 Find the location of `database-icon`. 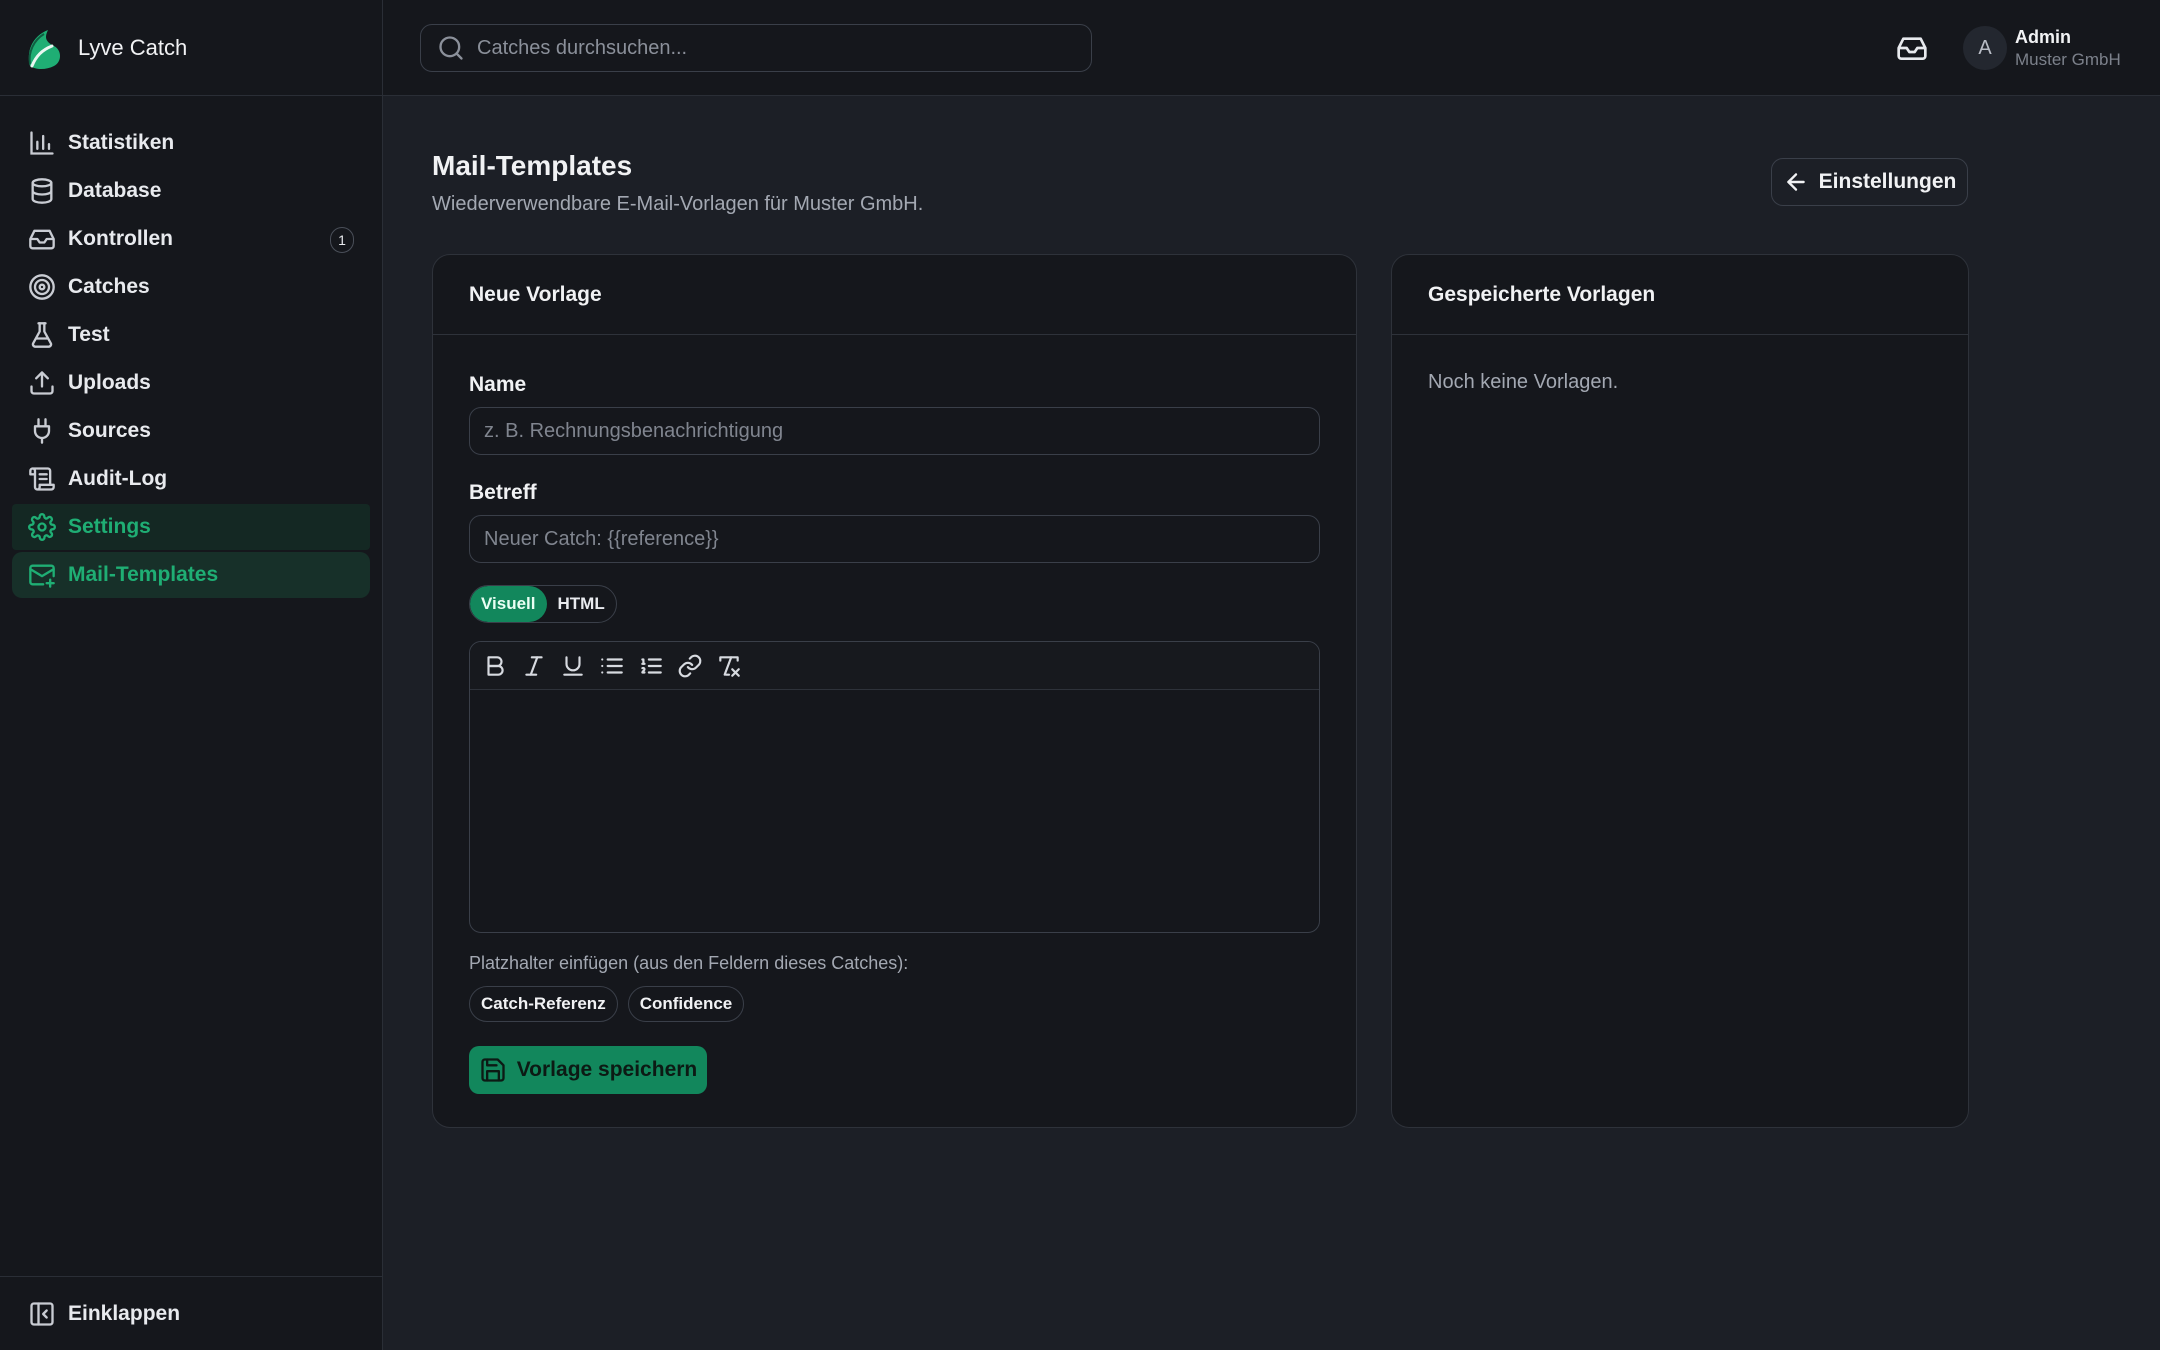

database-icon is located at coordinates (42, 191).